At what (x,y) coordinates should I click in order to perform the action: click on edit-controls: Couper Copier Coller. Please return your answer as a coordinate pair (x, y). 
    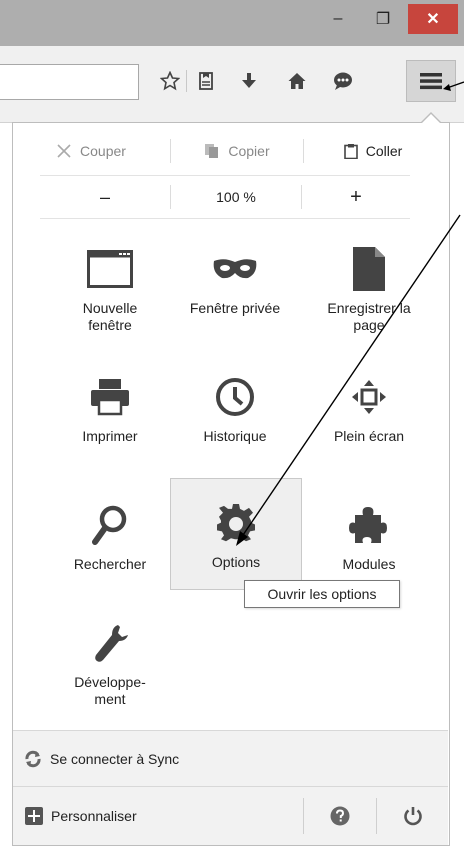
    Looking at the image, I should click on (230, 151).